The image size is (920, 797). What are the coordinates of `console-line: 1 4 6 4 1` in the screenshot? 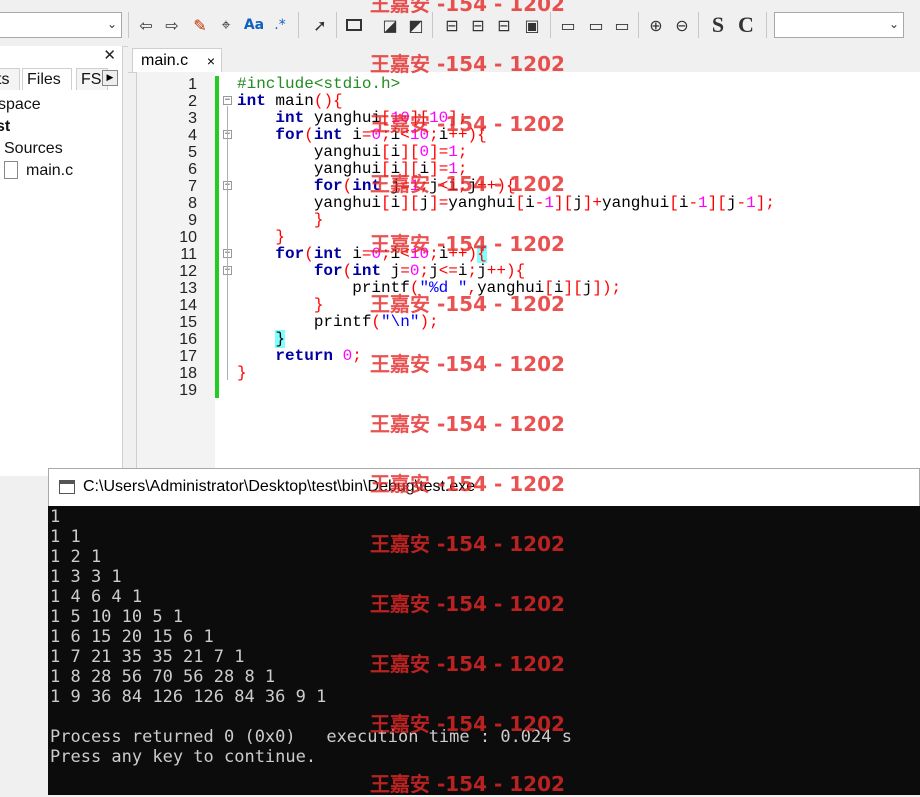 It's located at (96, 597).